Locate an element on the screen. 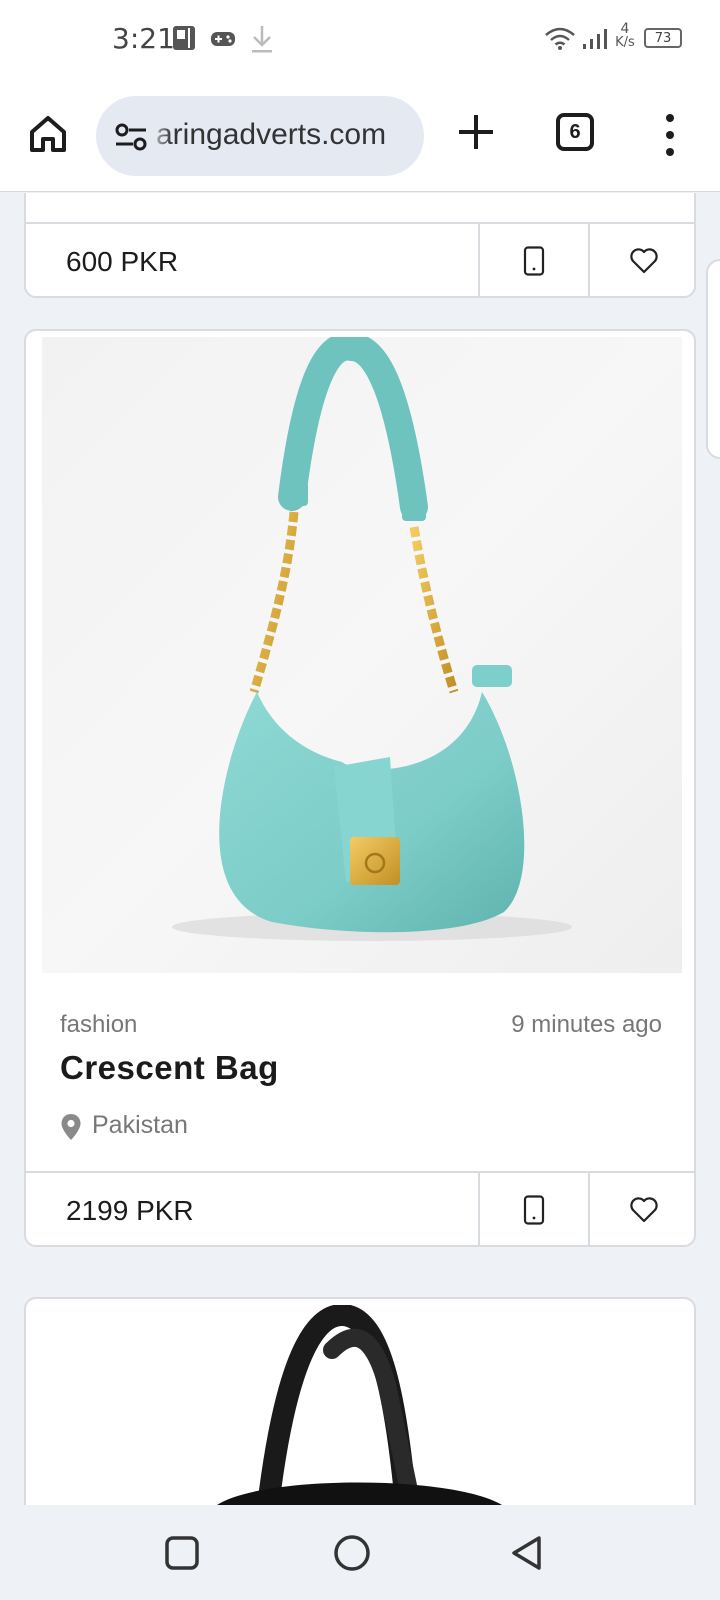  address-bar: aringadverts.com is located at coordinates (260, 136).